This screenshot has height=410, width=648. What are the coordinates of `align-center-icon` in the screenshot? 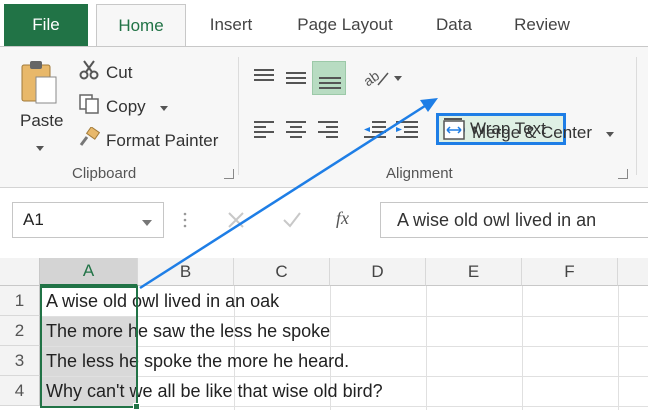 It's located at (296, 132).